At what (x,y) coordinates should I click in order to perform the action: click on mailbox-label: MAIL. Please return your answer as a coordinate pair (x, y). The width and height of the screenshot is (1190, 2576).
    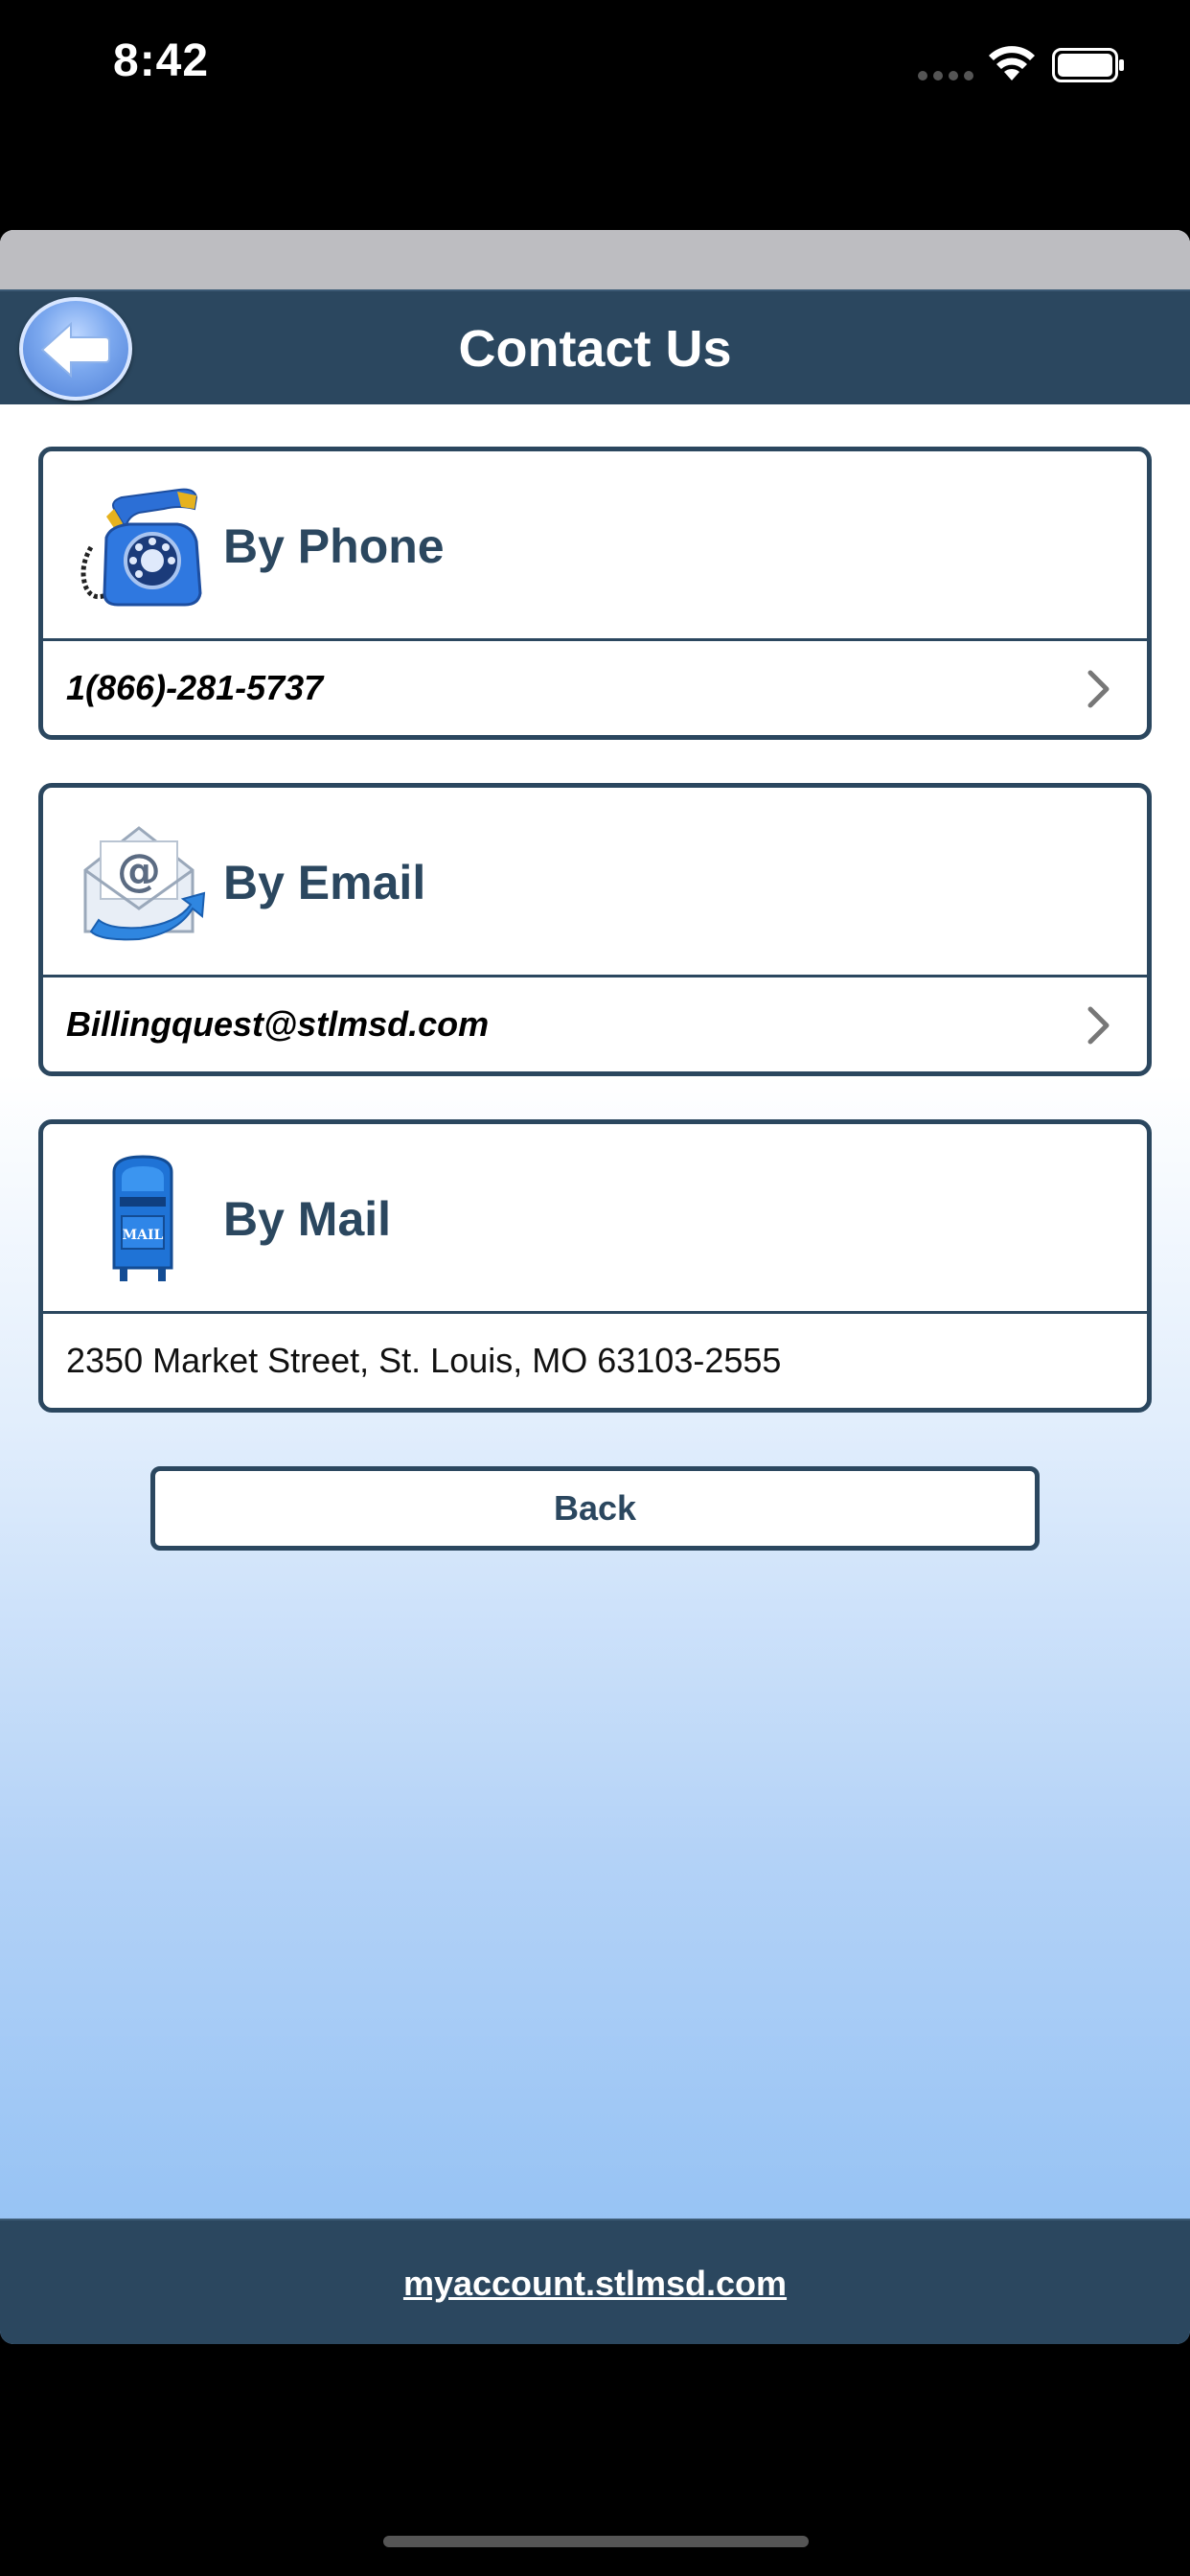
    Looking at the image, I should click on (144, 1235).